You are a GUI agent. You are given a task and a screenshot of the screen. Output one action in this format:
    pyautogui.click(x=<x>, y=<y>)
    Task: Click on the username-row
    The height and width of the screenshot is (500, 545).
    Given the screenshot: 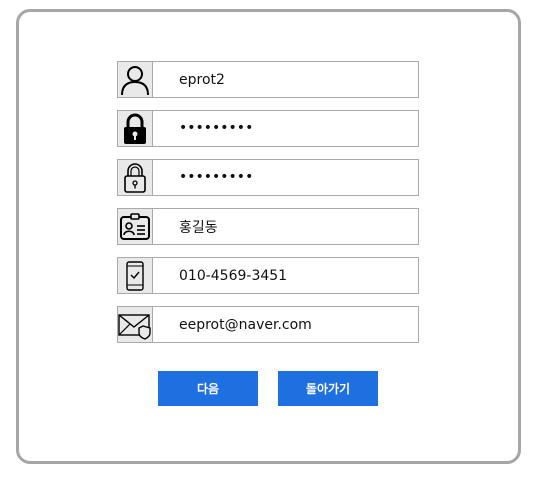 What is the action you would take?
    pyautogui.click(x=268, y=79)
    